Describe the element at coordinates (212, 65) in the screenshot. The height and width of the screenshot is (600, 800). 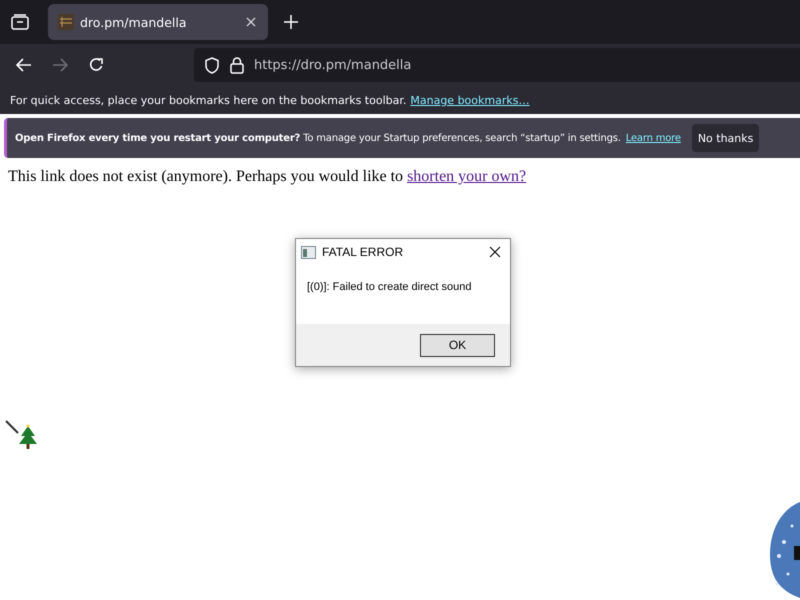
I see `shield-icon` at that location.